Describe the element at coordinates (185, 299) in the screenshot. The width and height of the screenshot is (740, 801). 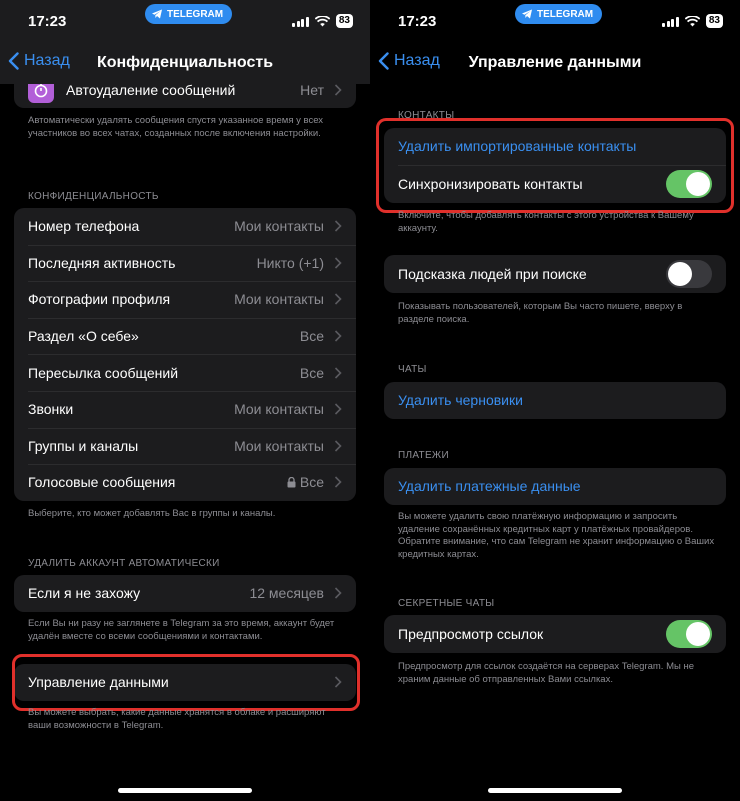
I see `privacy-setting-row: Фотографии профиля Мои контакты` at that location.